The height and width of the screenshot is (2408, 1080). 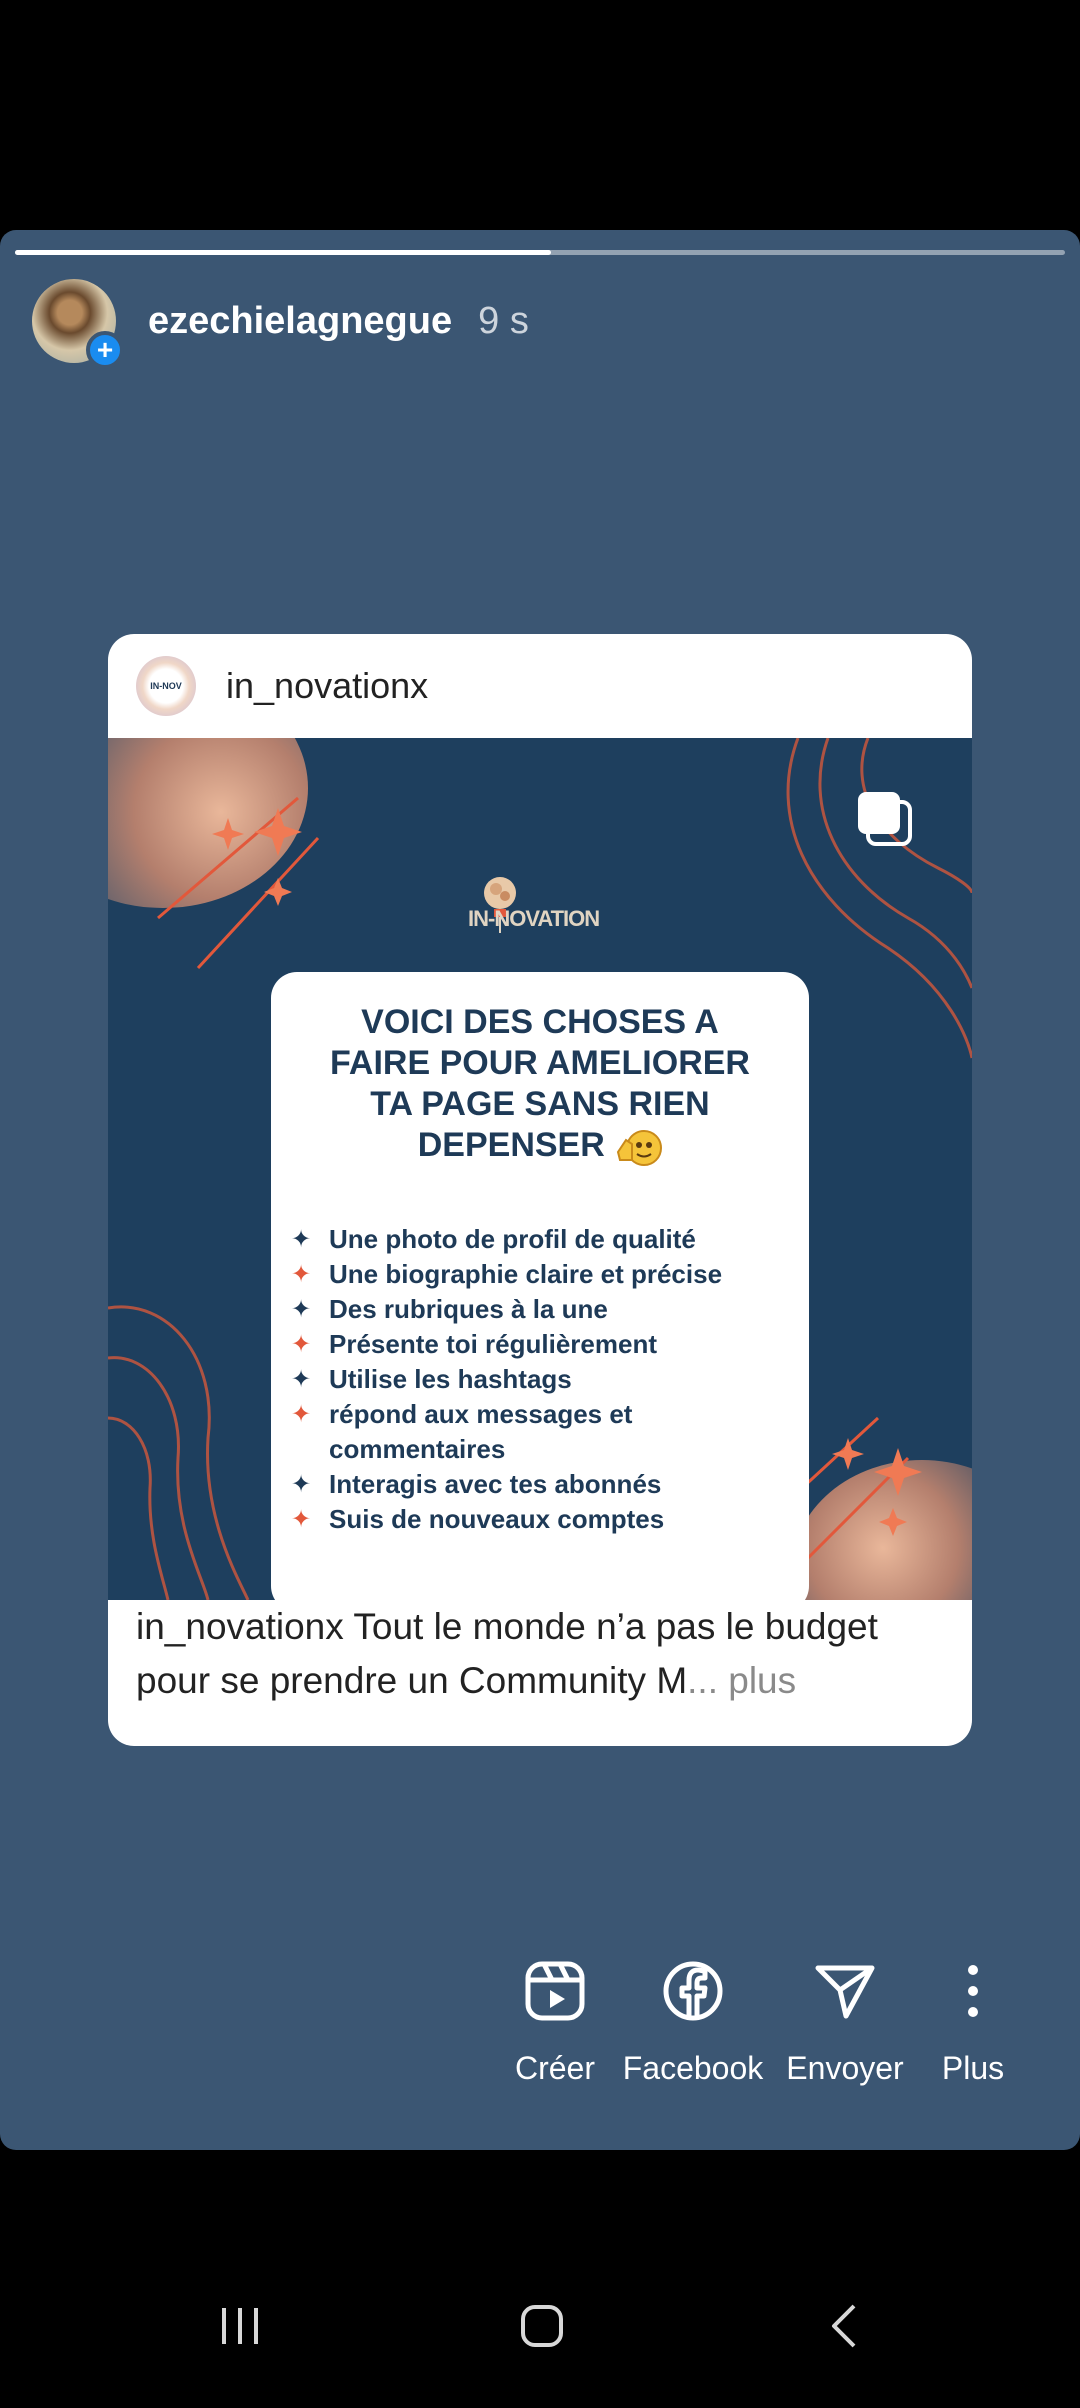 What do you see at coordinates (166, 686) in the screenshot?
I see `post-author-avatar: IN-NOV` at bounding box center [166, 686].